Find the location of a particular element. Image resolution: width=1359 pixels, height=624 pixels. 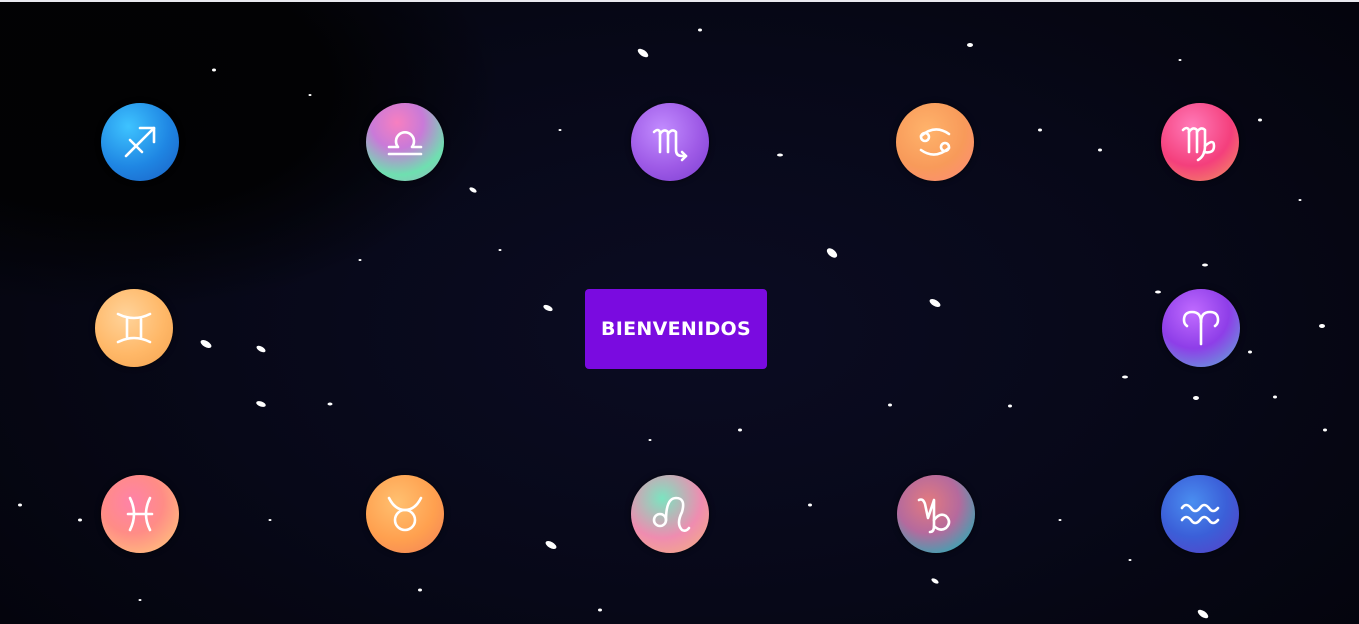

aquarius-icon is located at coordinates (1200, 514).